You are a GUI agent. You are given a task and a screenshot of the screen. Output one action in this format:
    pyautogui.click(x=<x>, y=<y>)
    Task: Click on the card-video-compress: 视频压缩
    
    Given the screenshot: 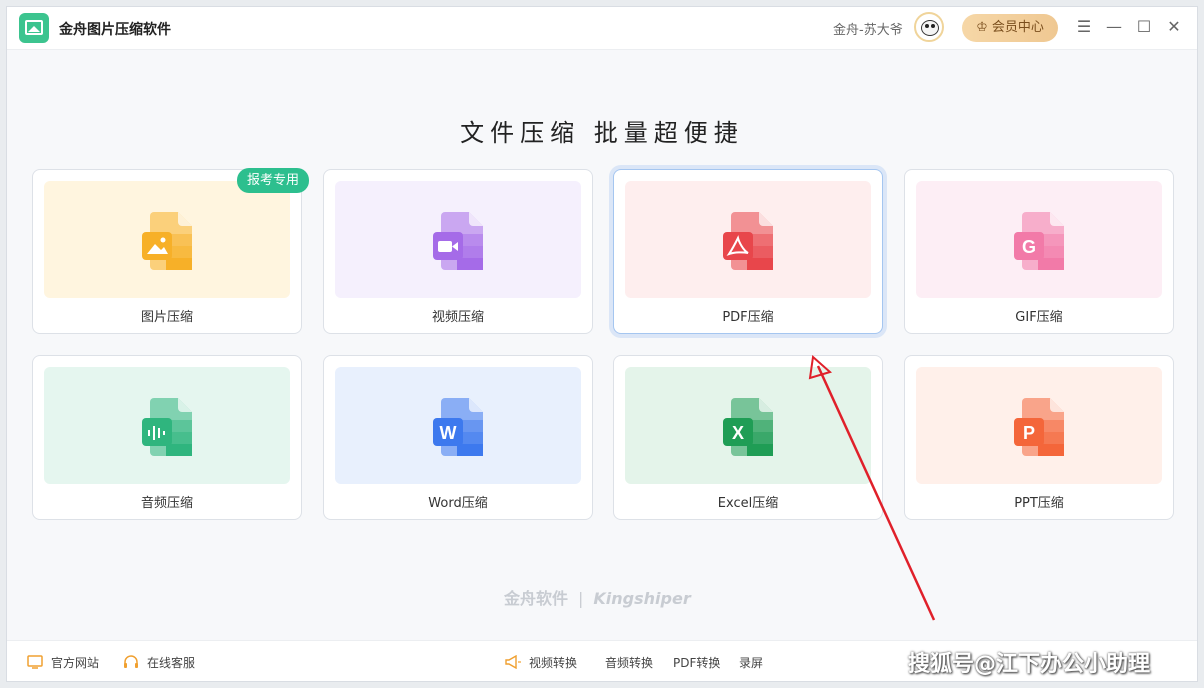 What is the action you would take?
    pyautogui.click(x=458, y=251)
    